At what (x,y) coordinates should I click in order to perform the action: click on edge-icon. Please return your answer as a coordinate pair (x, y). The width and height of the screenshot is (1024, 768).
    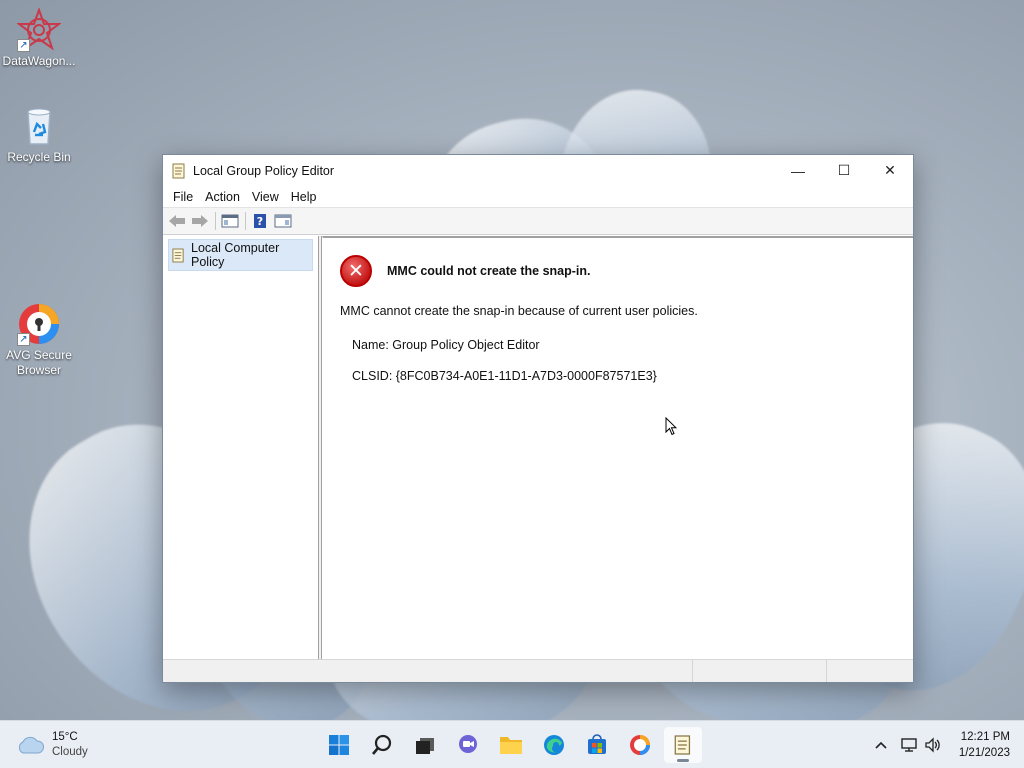
    Looking at the image, I should click on (554, 745).